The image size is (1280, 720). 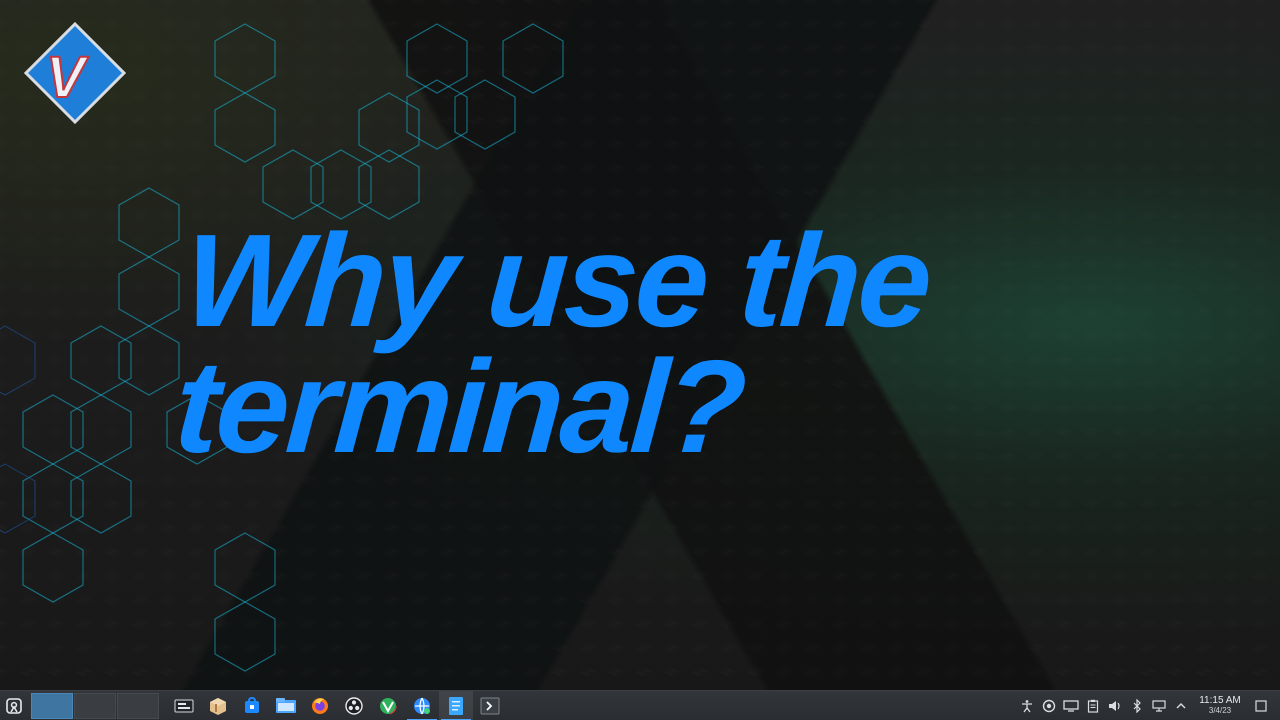 I want to click on package-manager-launcher, so click(x=218, y=705).